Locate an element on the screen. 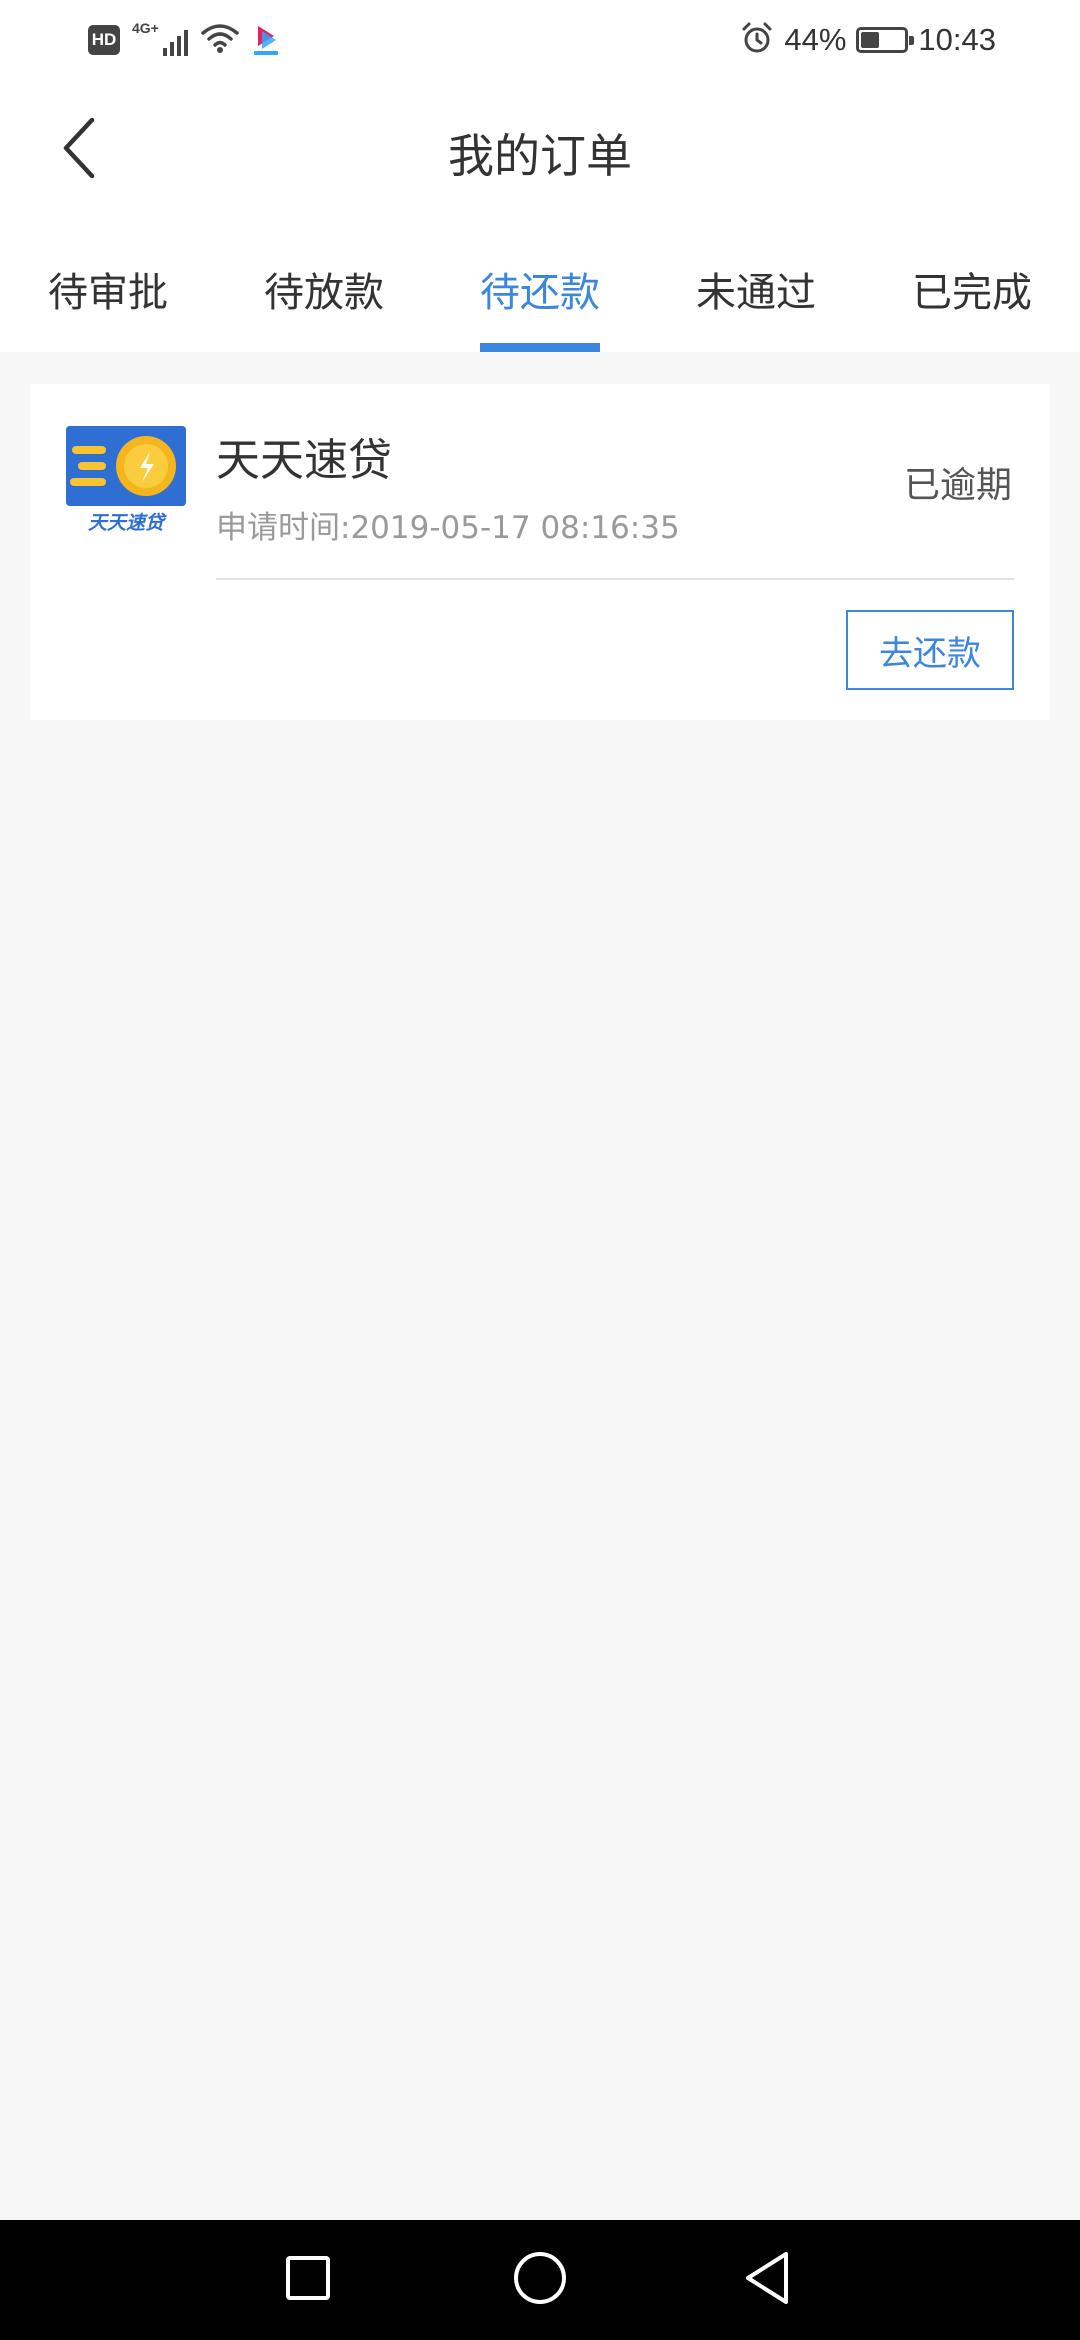 The width and height of the screenshot is (1080, 2340). tab-label: 待审批 is located at coordinates (108, 293).